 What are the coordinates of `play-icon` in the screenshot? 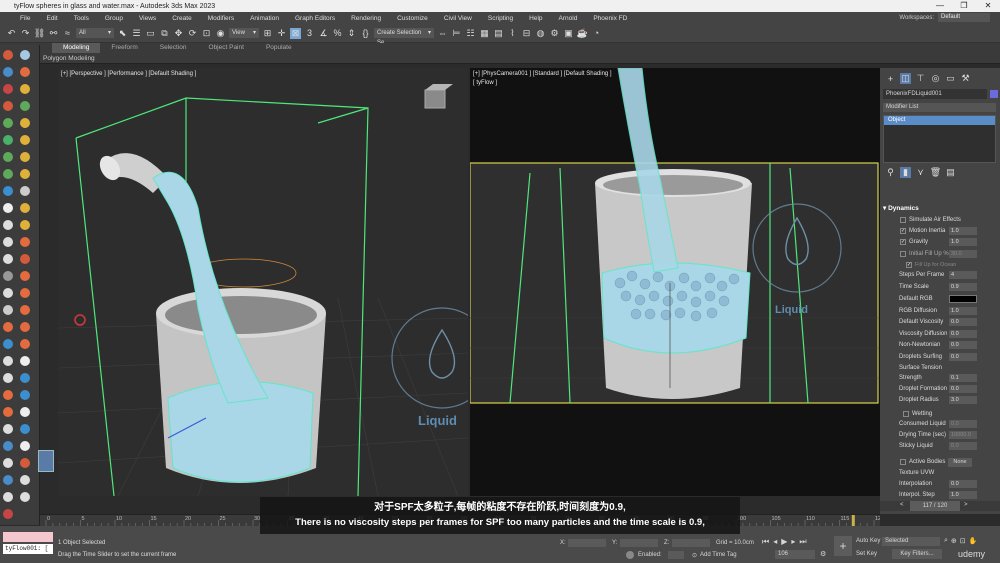 It's located at (8, 208).